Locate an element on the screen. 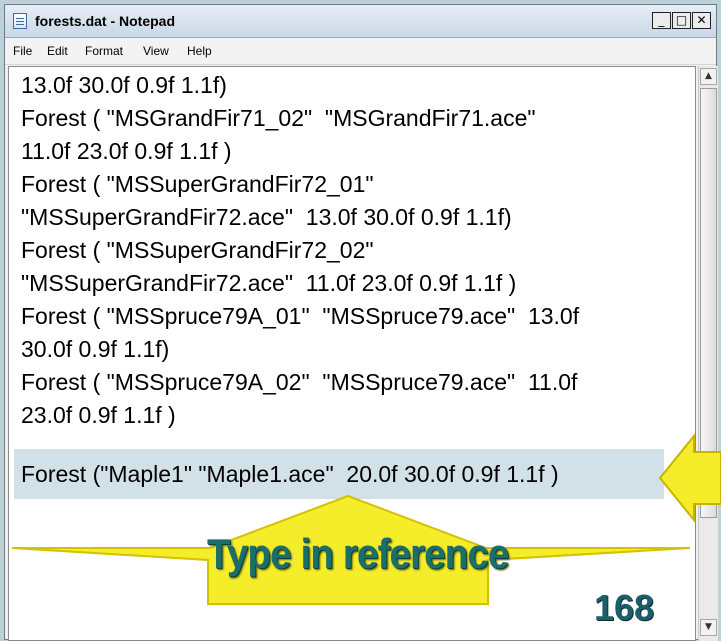  title-bar: forests.dat - Notepad _ □ ✕ is located at coordinates (360, 21).